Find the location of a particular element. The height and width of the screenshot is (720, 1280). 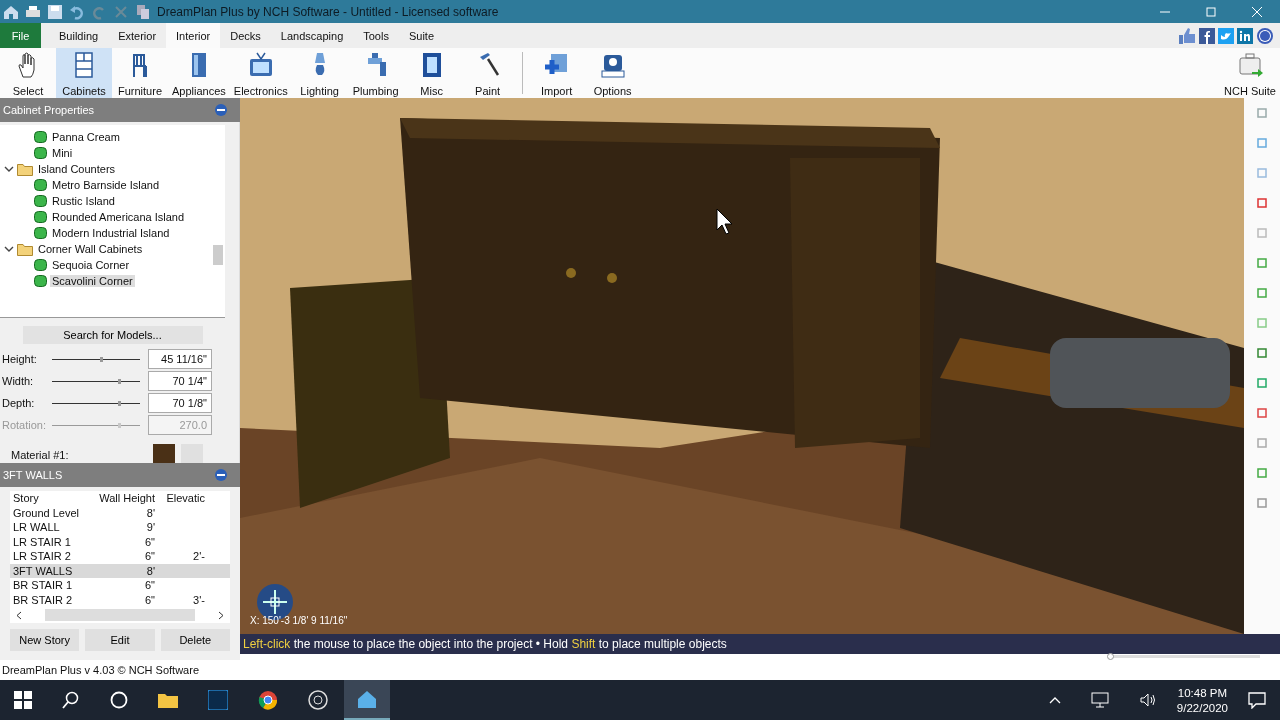

value-field: 70 1/8" is located at coordinates (180, 403).